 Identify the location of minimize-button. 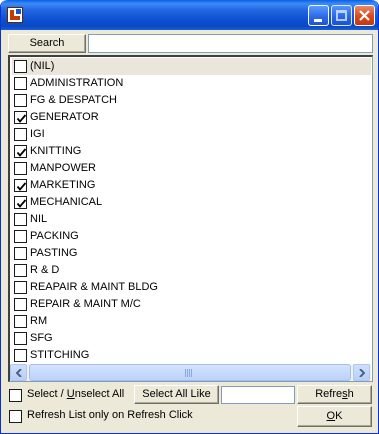
(318, 15).